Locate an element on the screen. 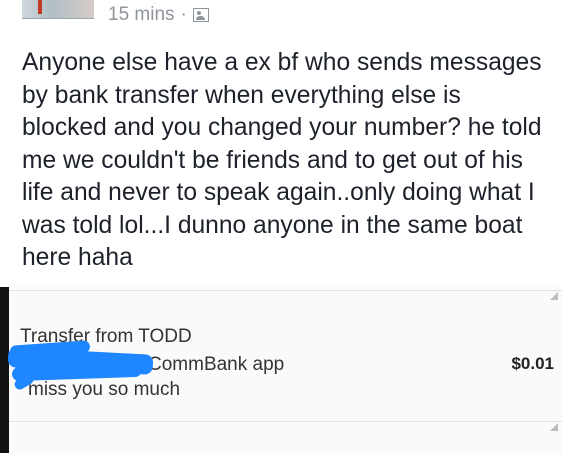 This screenshot has height=453, width=562. post-timestamp: 15 mins is located at coordinates (141, 15).